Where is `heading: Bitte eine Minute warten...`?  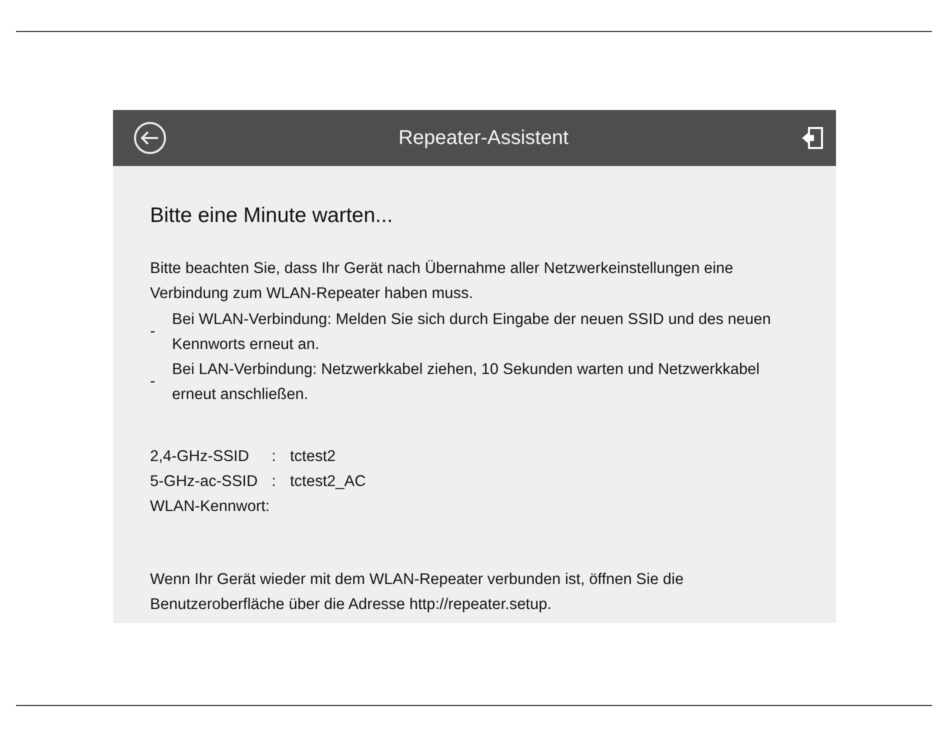 heading: Bitte eine Minute warten... is located at coordinates (272, 216).